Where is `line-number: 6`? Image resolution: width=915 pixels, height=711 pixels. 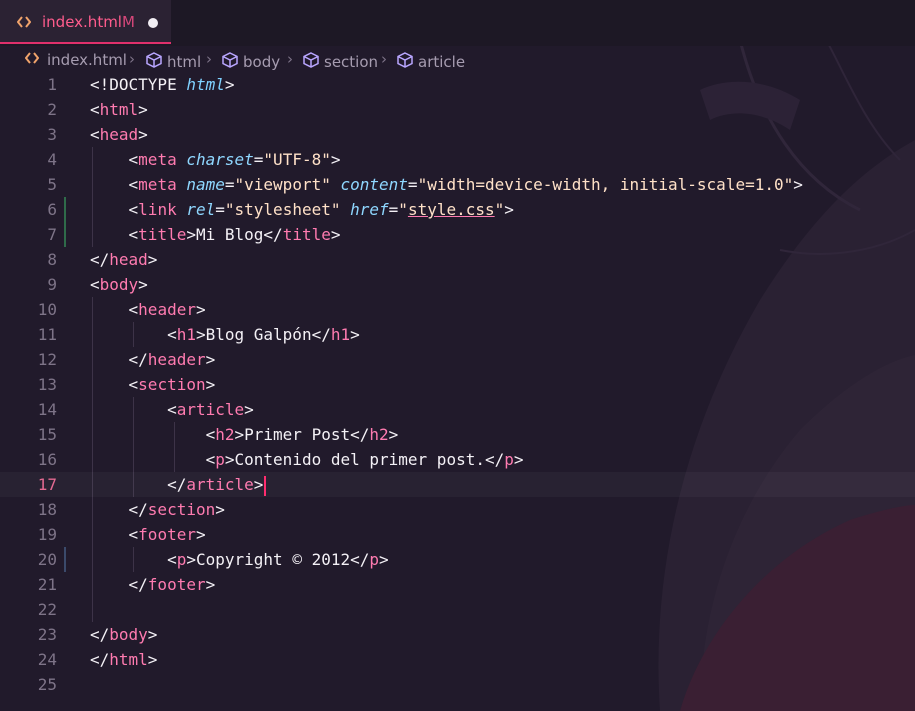
line-number: 6 is located at coordinates (32, 209).